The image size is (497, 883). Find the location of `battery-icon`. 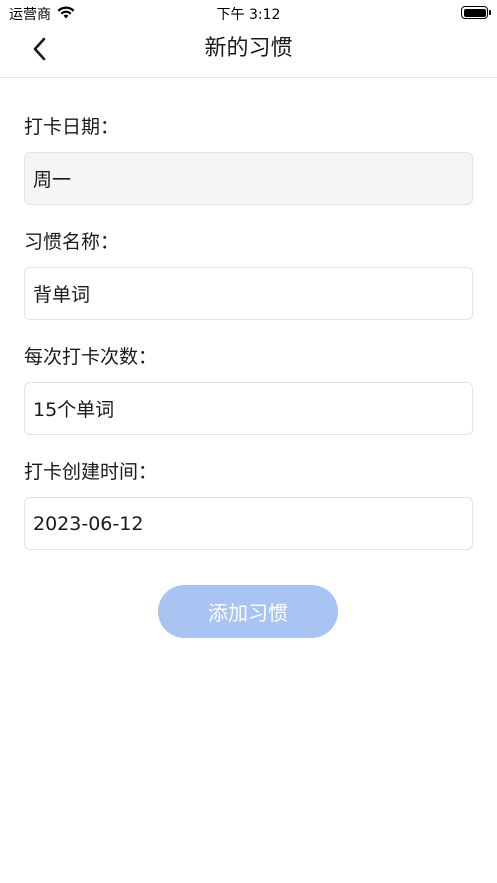

battery-icon is located at coordinates (476, 12).